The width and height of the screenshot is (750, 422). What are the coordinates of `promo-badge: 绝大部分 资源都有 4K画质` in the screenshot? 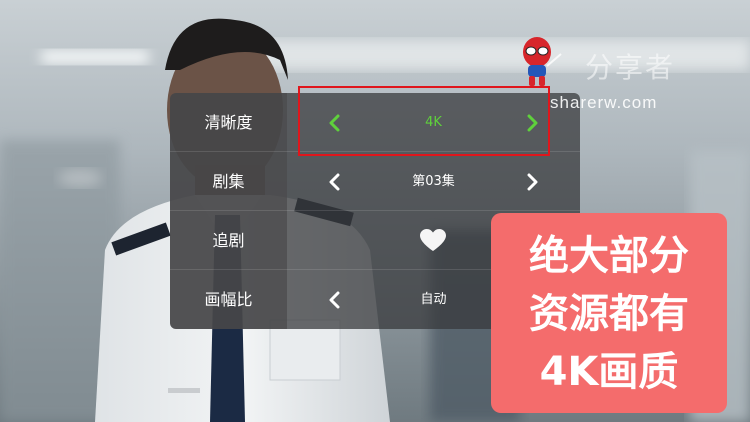 It's located at (609, 313).